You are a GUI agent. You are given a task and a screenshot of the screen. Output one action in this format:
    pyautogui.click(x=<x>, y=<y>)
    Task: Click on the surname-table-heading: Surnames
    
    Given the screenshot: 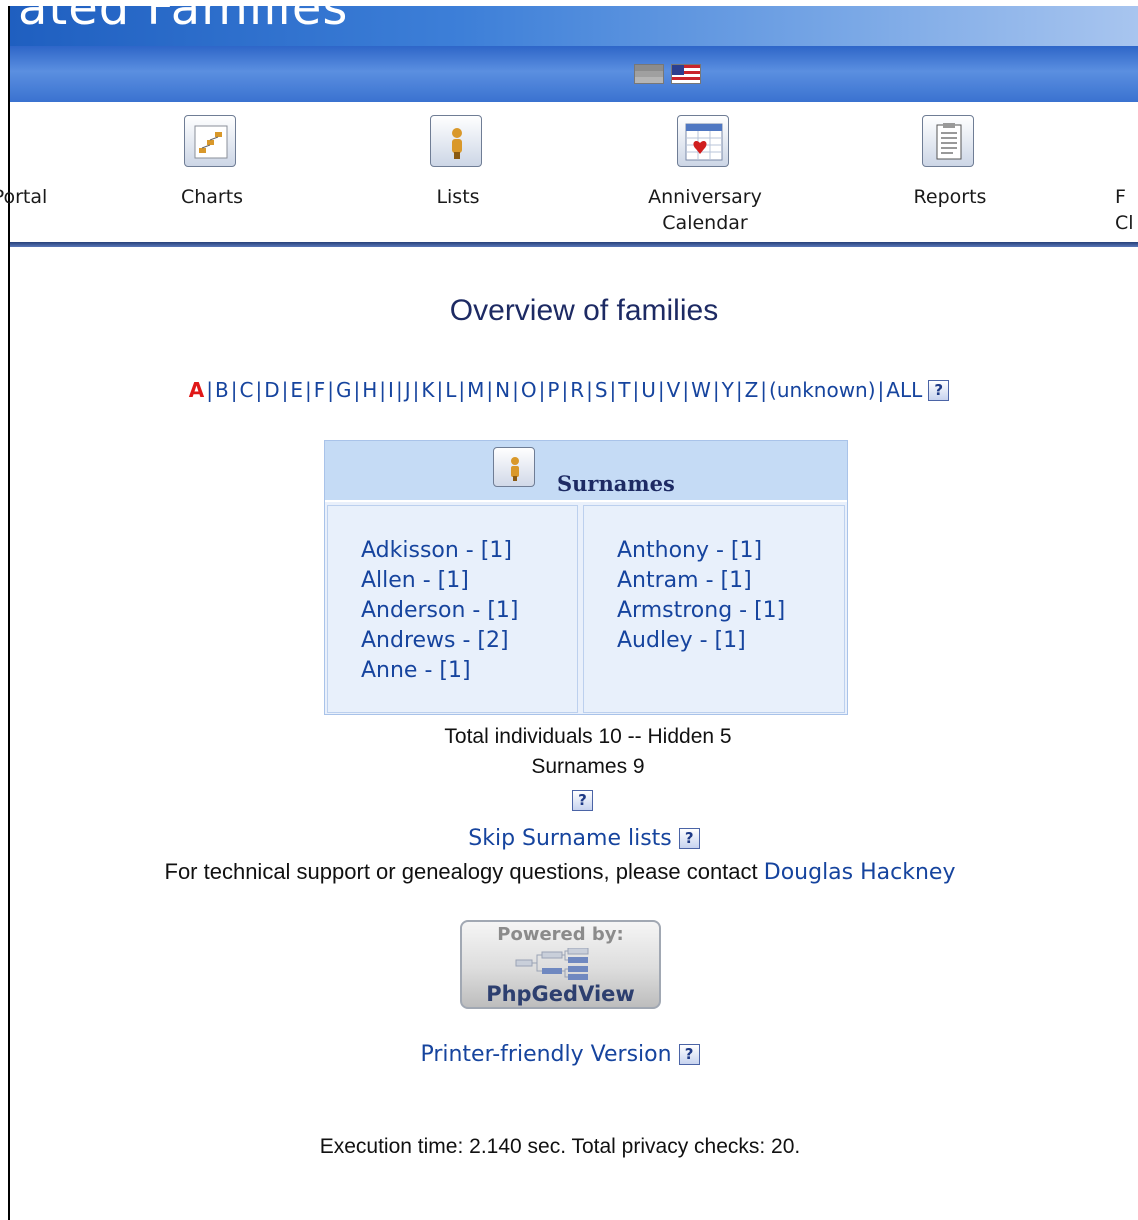 What is the action you would take?
    pyautogui.click(x=616, y=483)
    